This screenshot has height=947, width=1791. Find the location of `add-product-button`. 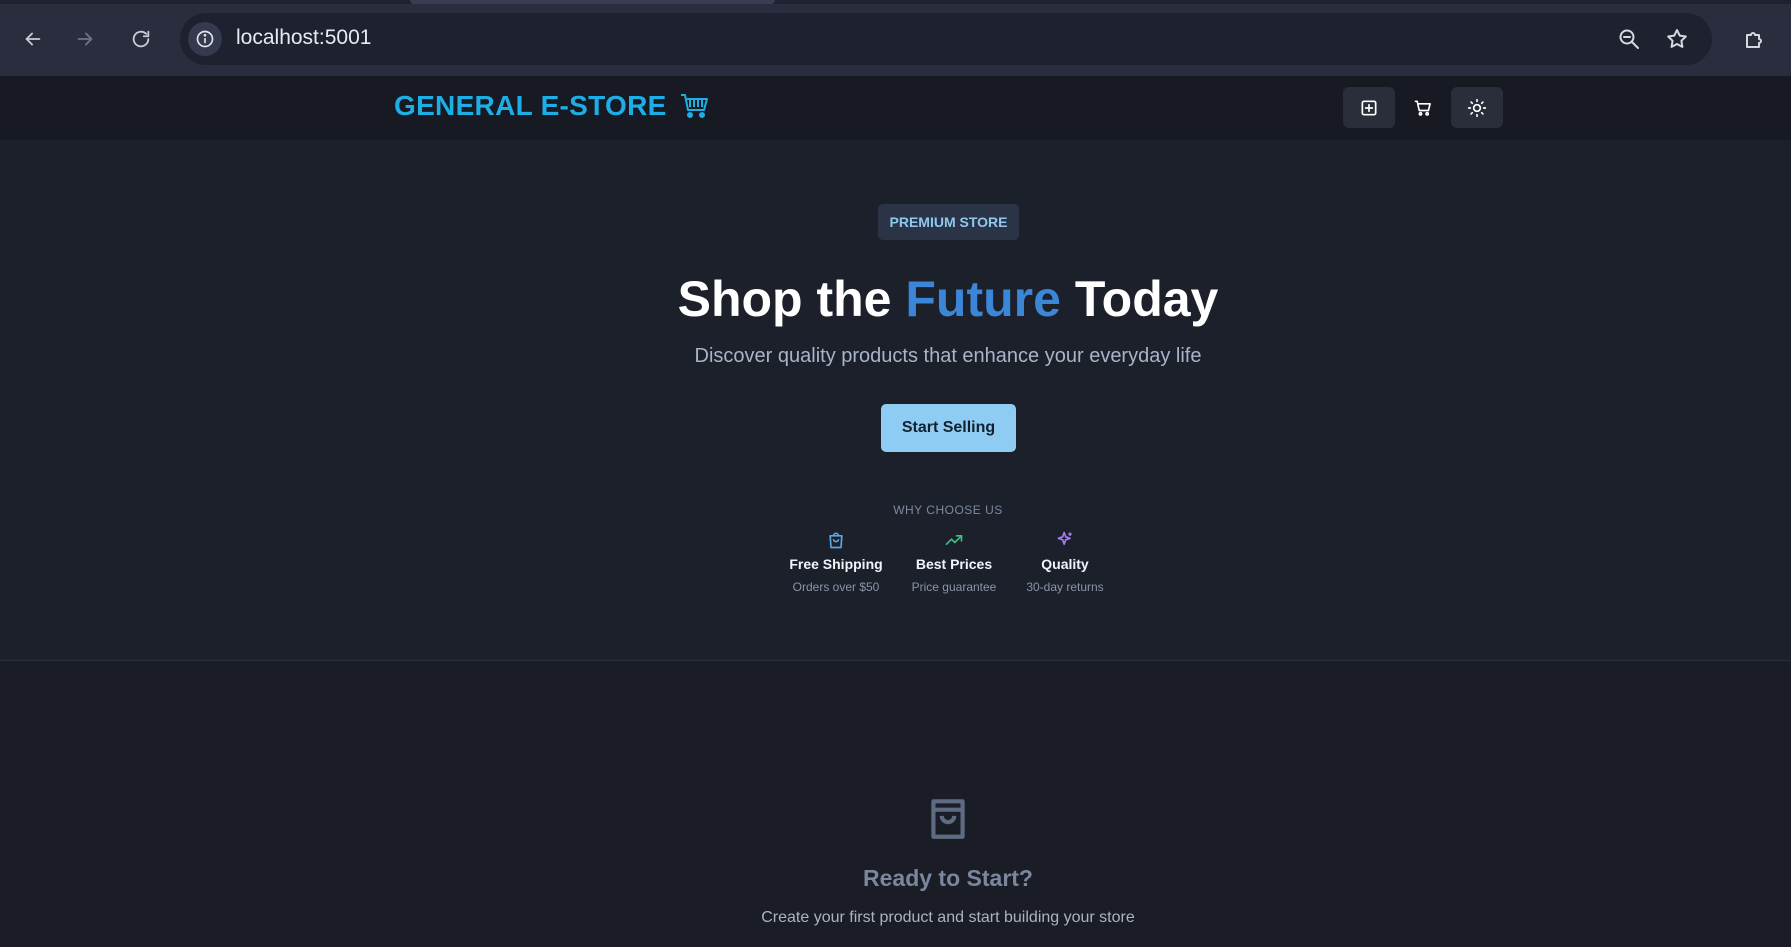

add-product-button is located at coordinates (1369, 107).